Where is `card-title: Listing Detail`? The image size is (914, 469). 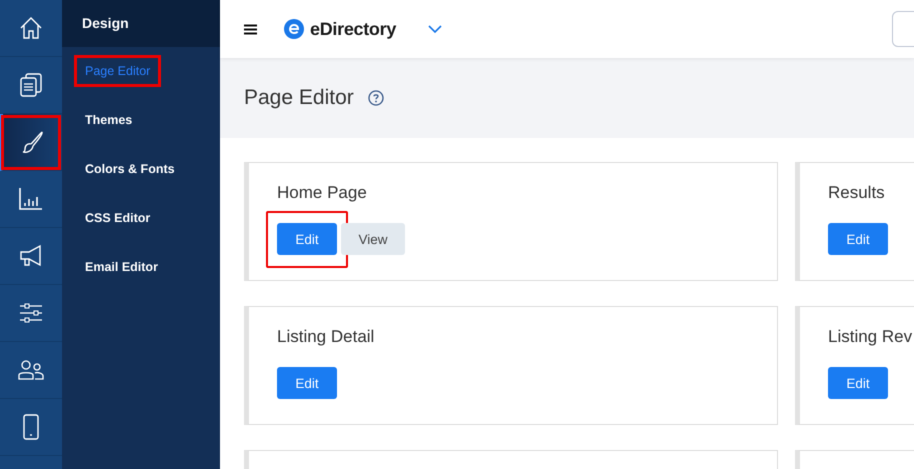 card-title: Listing Detail is located at coordinates (326, 337).